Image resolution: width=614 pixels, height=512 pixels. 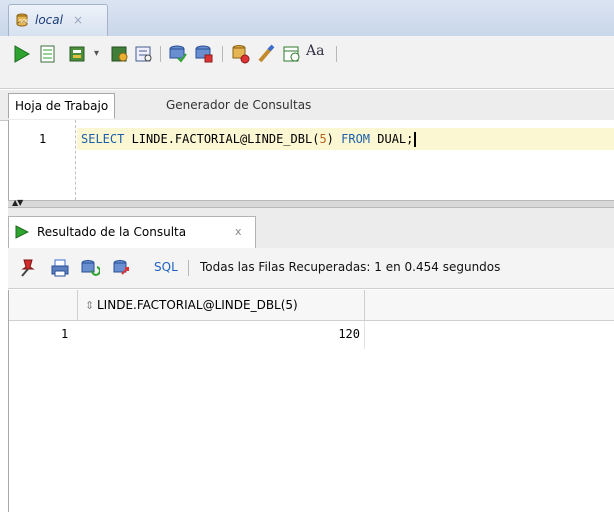 I want to click on row-number-header, so click(x=43, y=305).